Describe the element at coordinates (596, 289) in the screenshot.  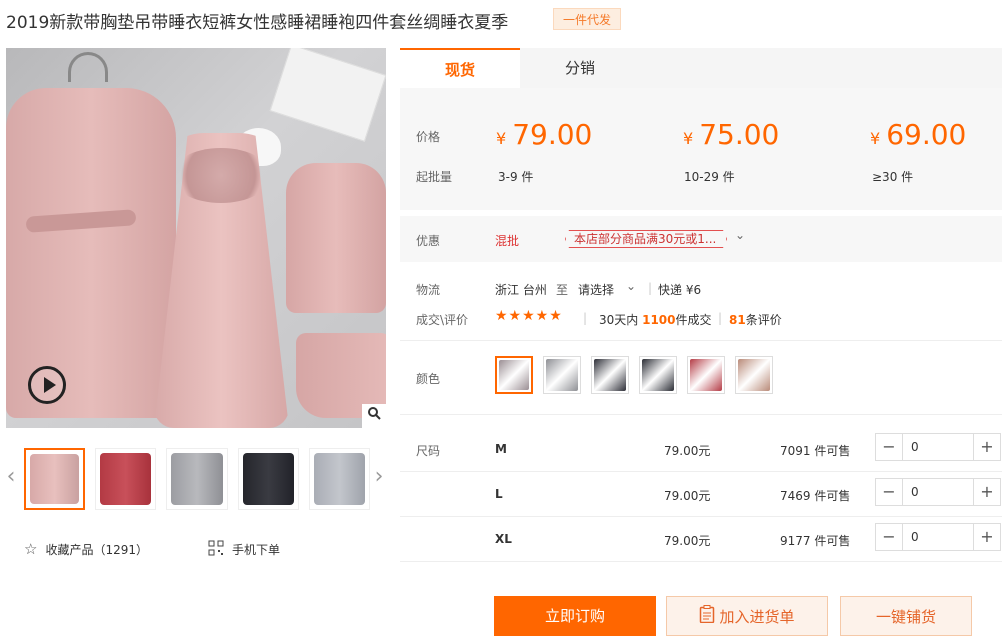
I see `destination-select: 请选择` at that location.